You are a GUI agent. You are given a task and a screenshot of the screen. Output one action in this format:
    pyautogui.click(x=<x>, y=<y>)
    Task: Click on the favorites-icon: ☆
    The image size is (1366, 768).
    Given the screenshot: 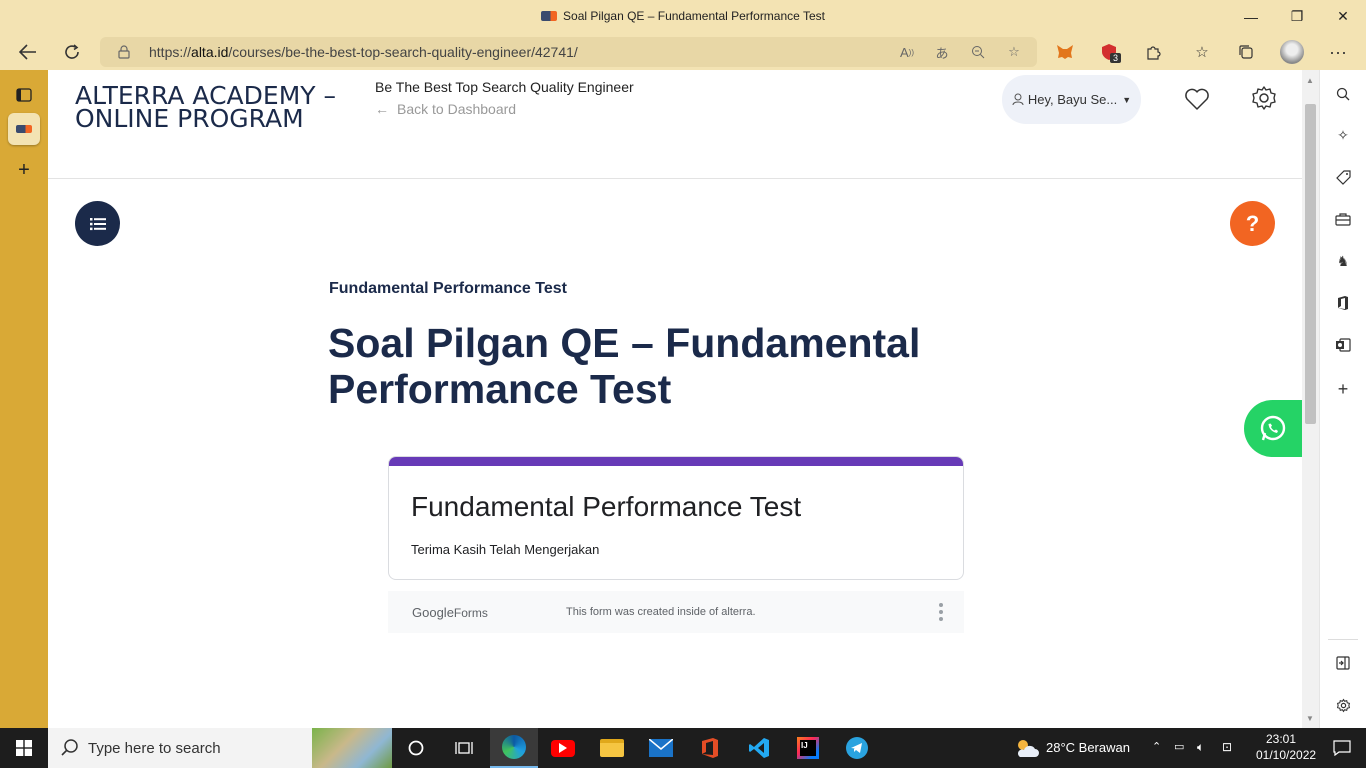 What is the action you would take?
    pyautogui.click(x=1202, y=52)
    